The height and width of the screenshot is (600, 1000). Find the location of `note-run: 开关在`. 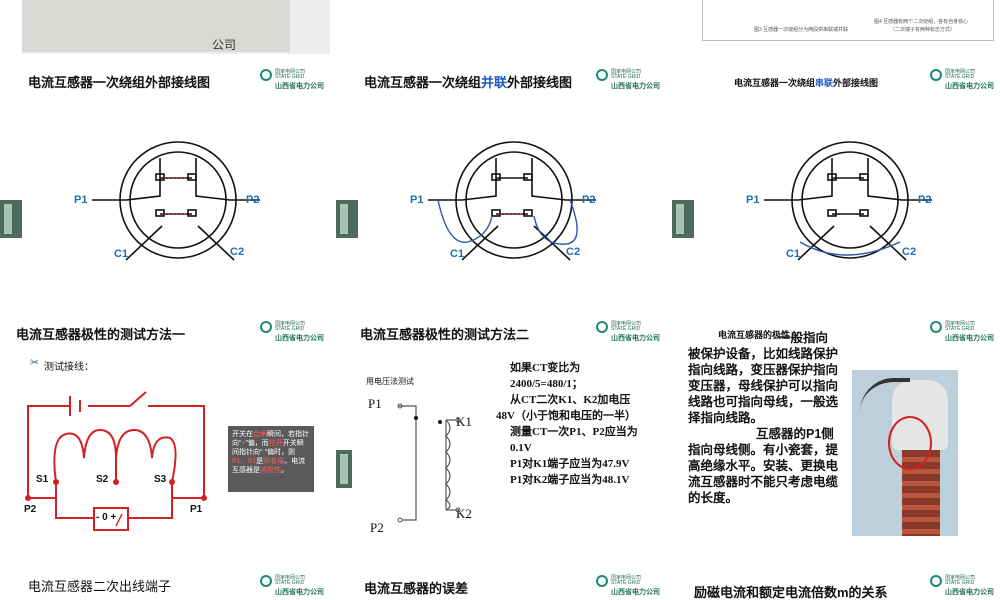

note-run: 开关在 is located at coordinates (242, 434).